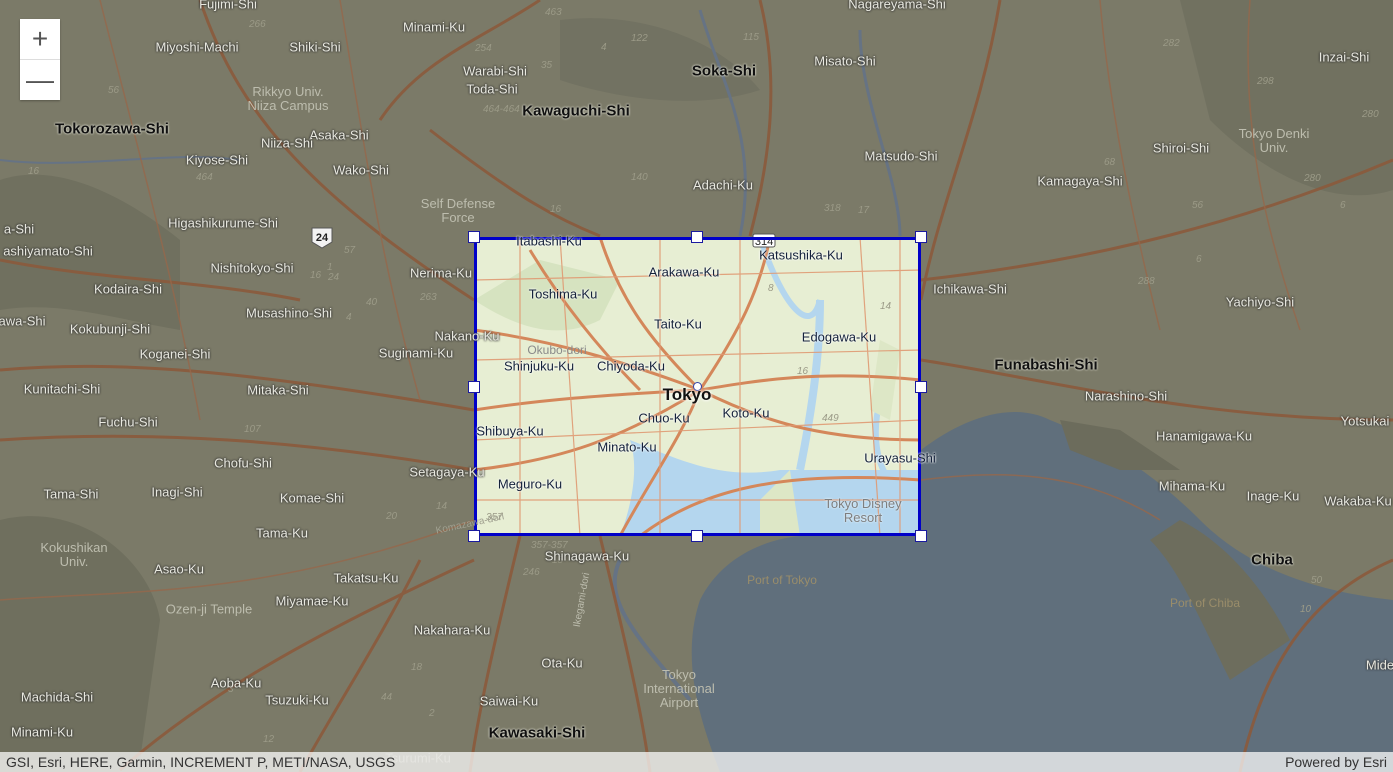 Image resolution: width=1393 pixels, height=772 pixels. I want to click on minus-icon: —, so click(40, 79).